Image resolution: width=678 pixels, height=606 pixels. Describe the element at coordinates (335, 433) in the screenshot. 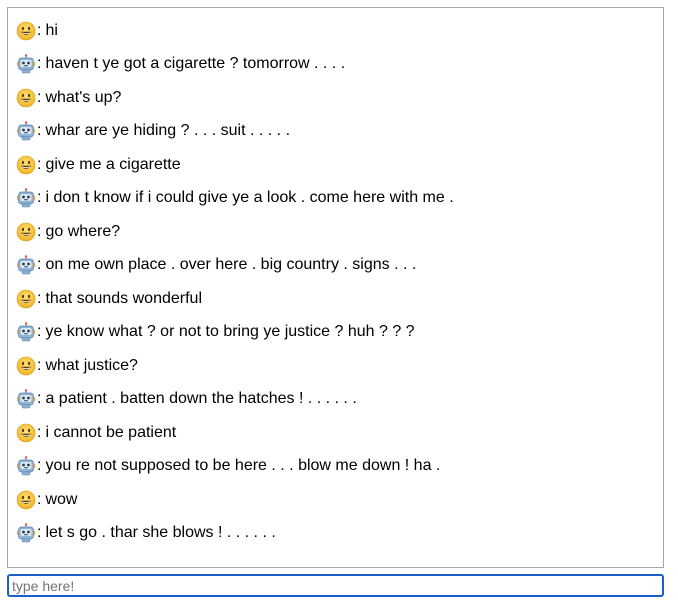

I see `user-message: :i cannot be patient` at that location.